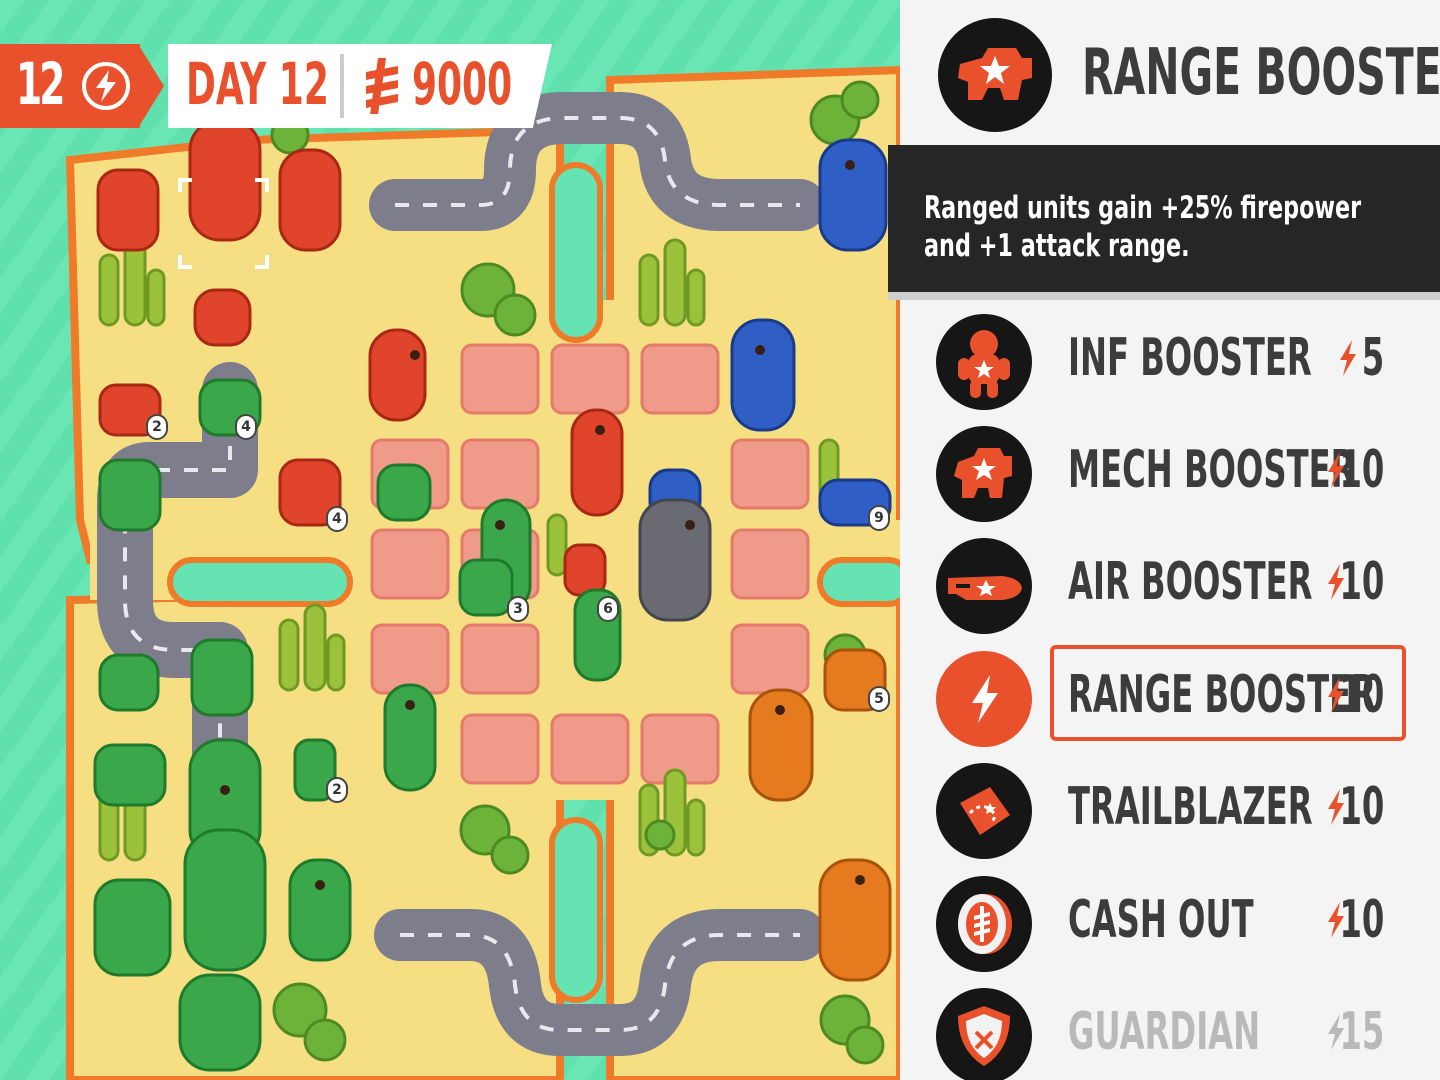  What do you see at coordinates (382, 86) in the screenshot?
I see `cash-icon` at bounding box center [382, 86].